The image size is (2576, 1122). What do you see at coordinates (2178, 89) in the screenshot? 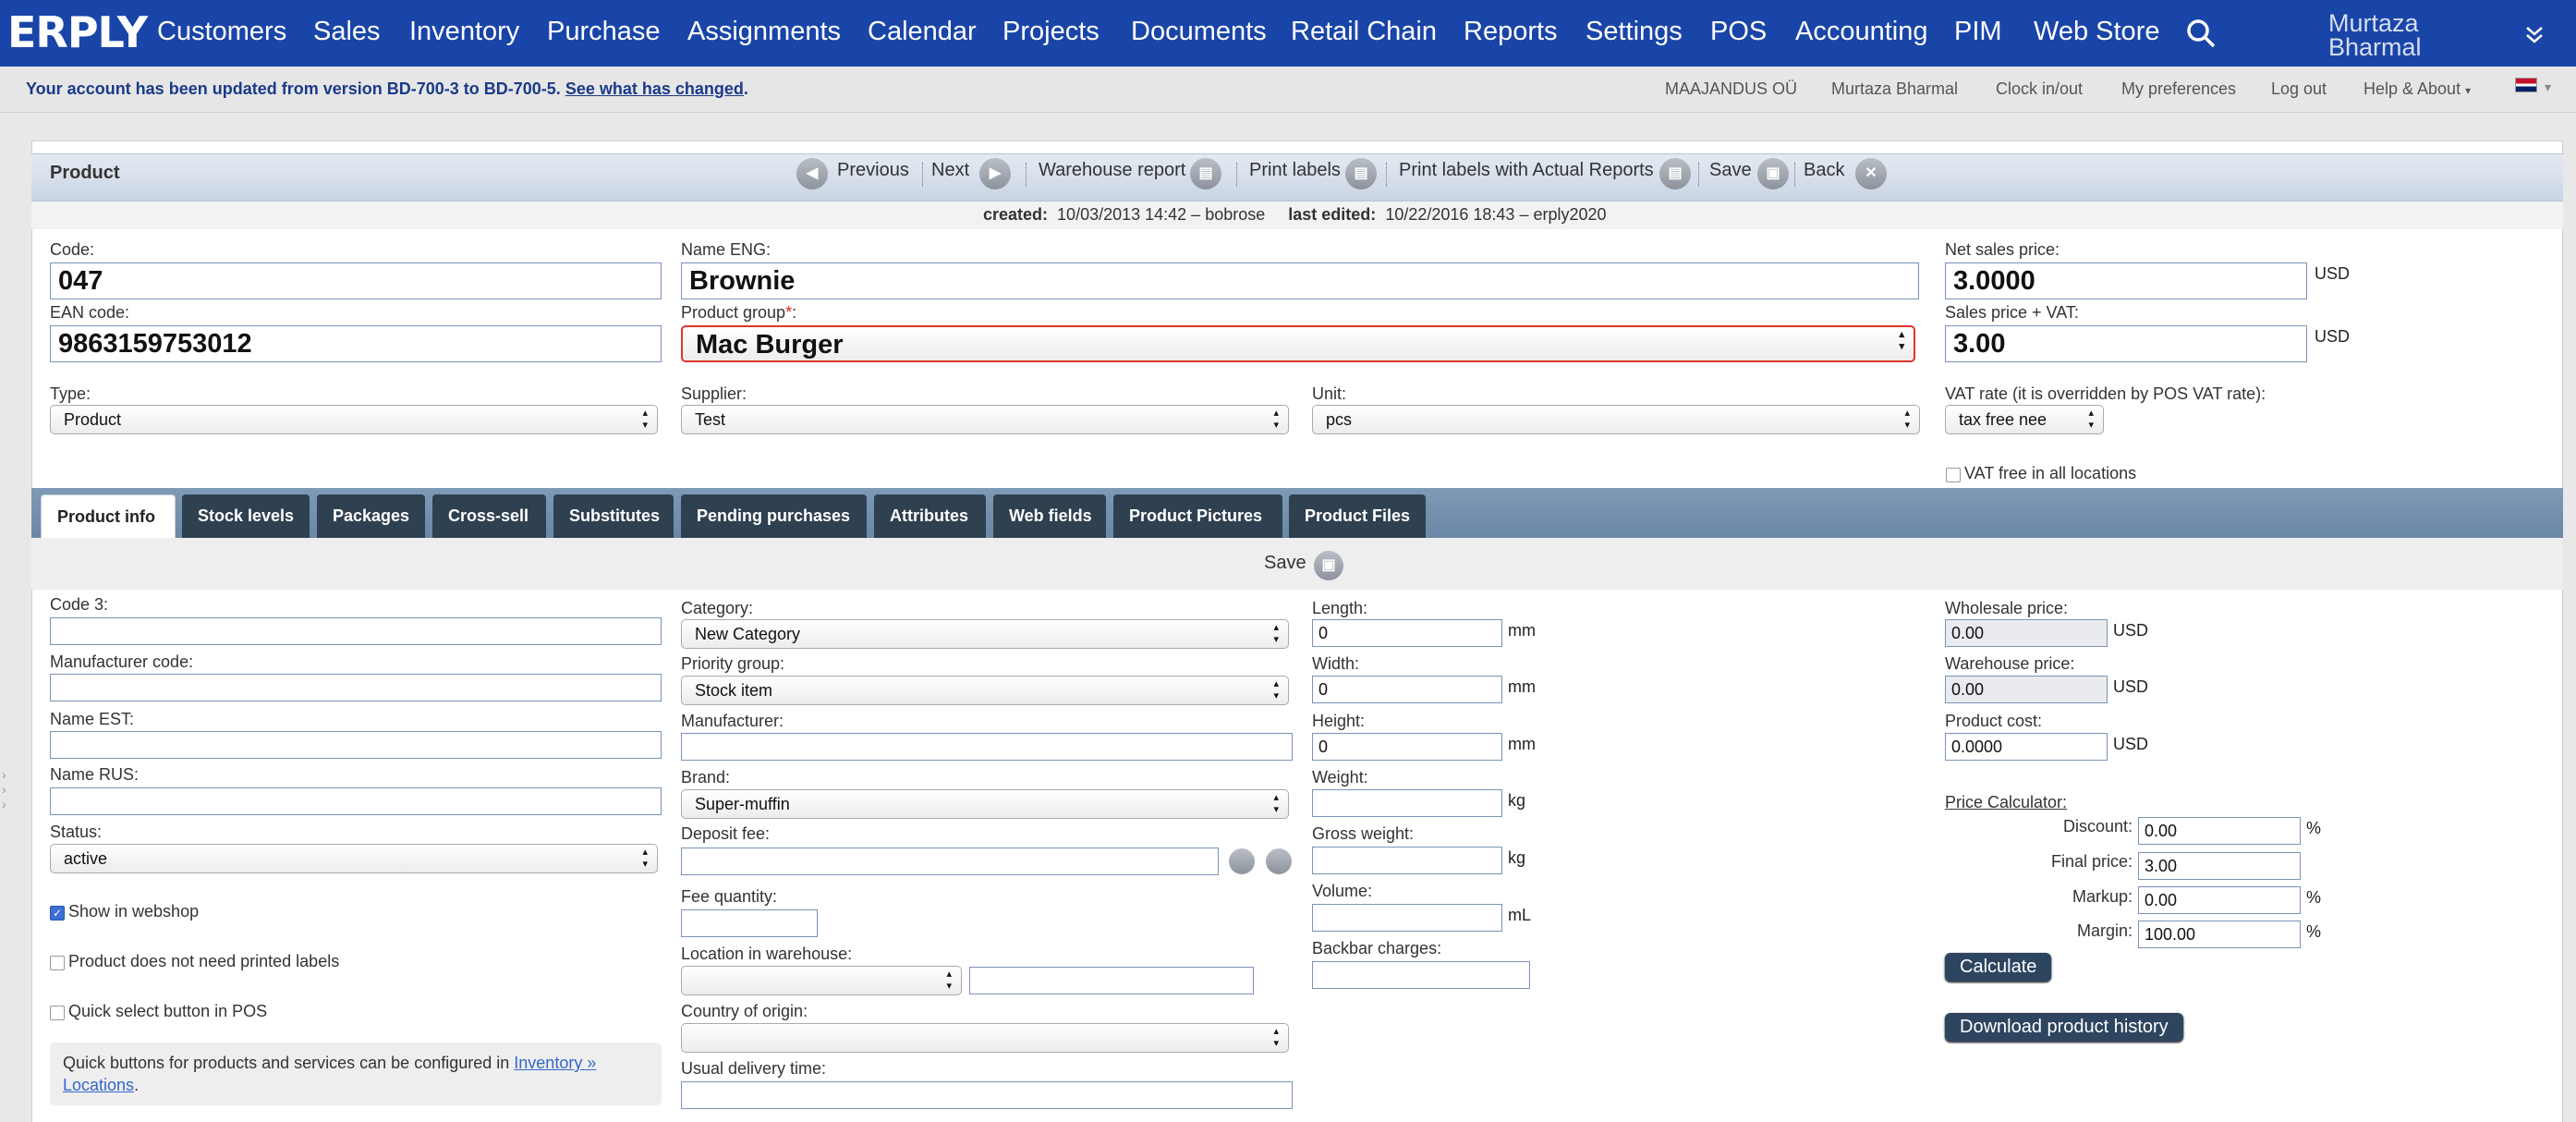
I see `preferences-link: My preferences` at bounding box center [2178, 89].